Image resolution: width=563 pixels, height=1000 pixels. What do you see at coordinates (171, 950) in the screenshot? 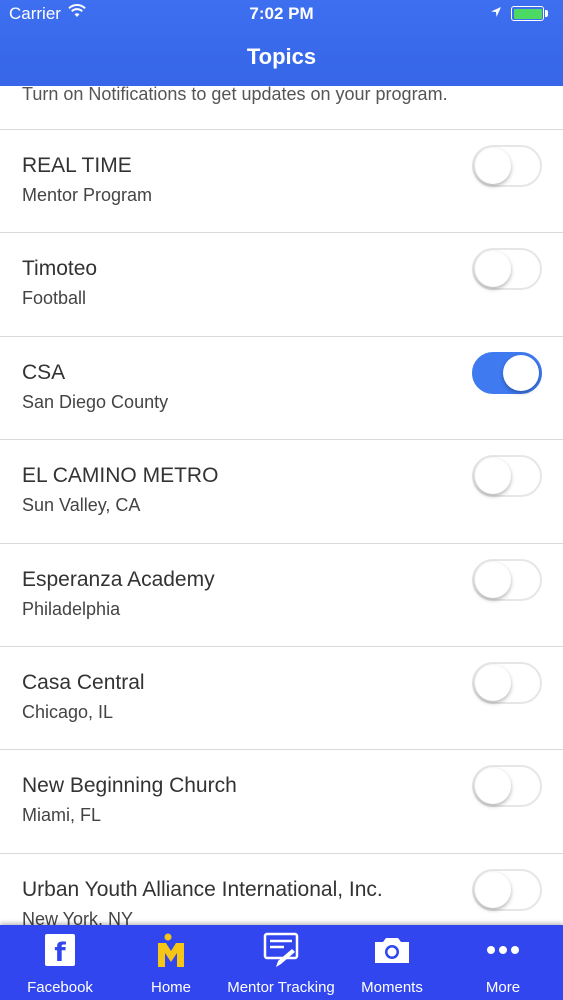
I see `home-logo-icon` at bounding box center [171, 950].